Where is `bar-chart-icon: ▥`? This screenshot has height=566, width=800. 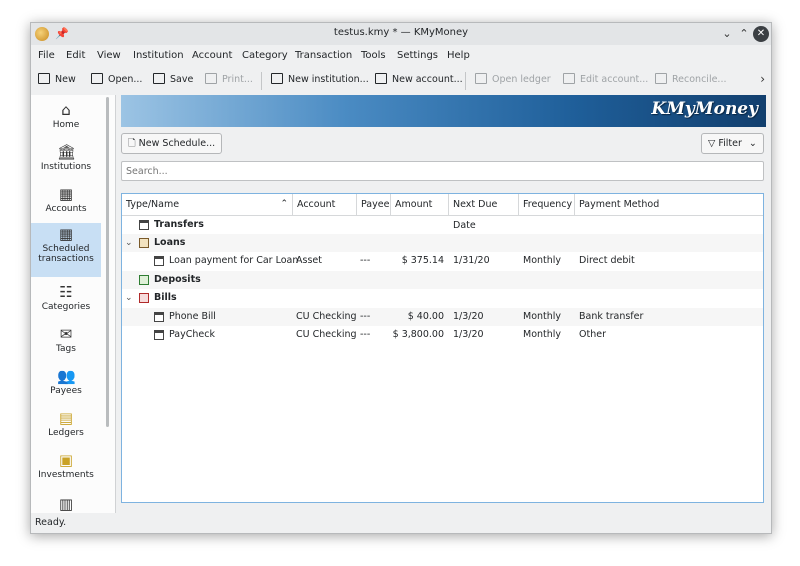
bar-chart-icon: ▥ is located at coordinates (66, 504).